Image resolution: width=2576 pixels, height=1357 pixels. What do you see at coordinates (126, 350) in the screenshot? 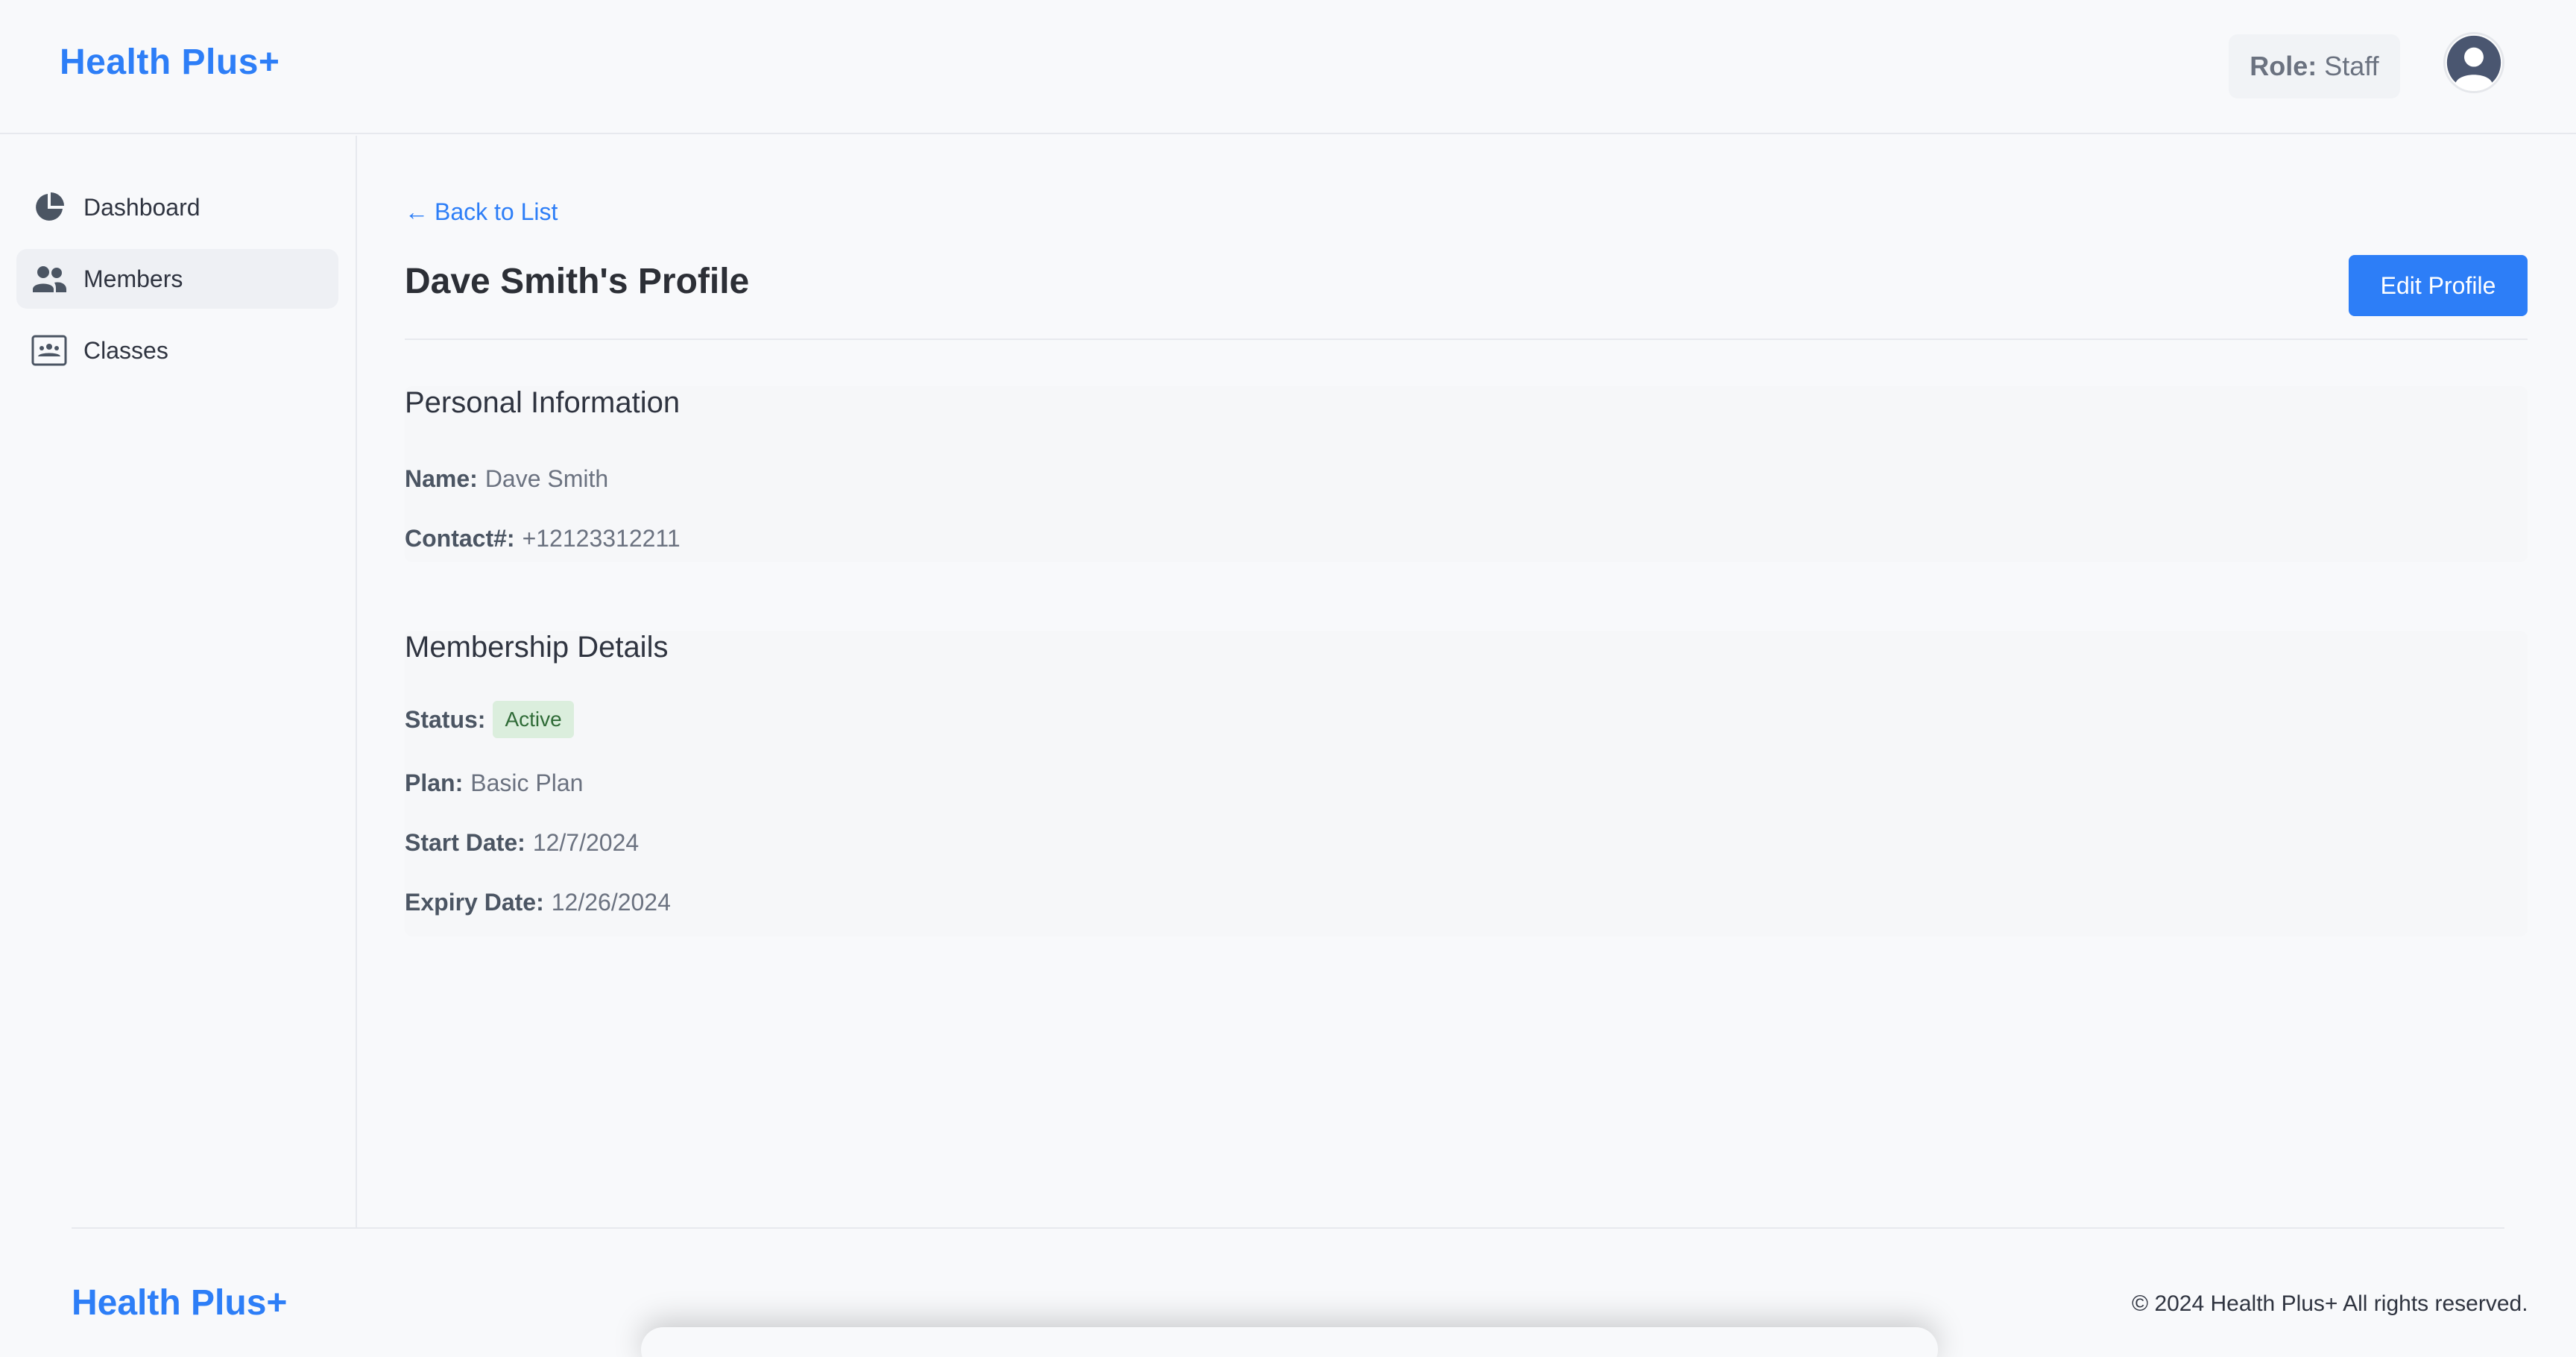
I see `sidebar-item-label: Classes` at bounding box center [126, 350].